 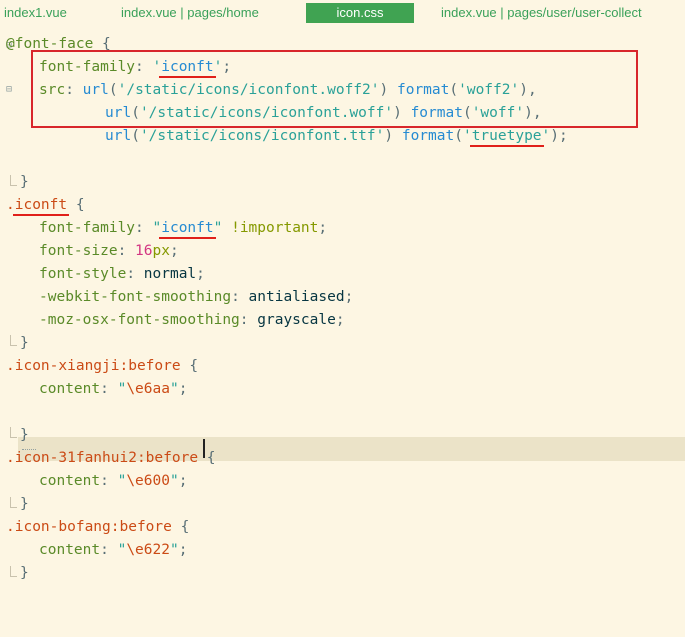 What do you see at coordinates (113, 389) in the screenshot?
I see `code-line-15: content: "\e6aa";` at bounding box center [113, 389].